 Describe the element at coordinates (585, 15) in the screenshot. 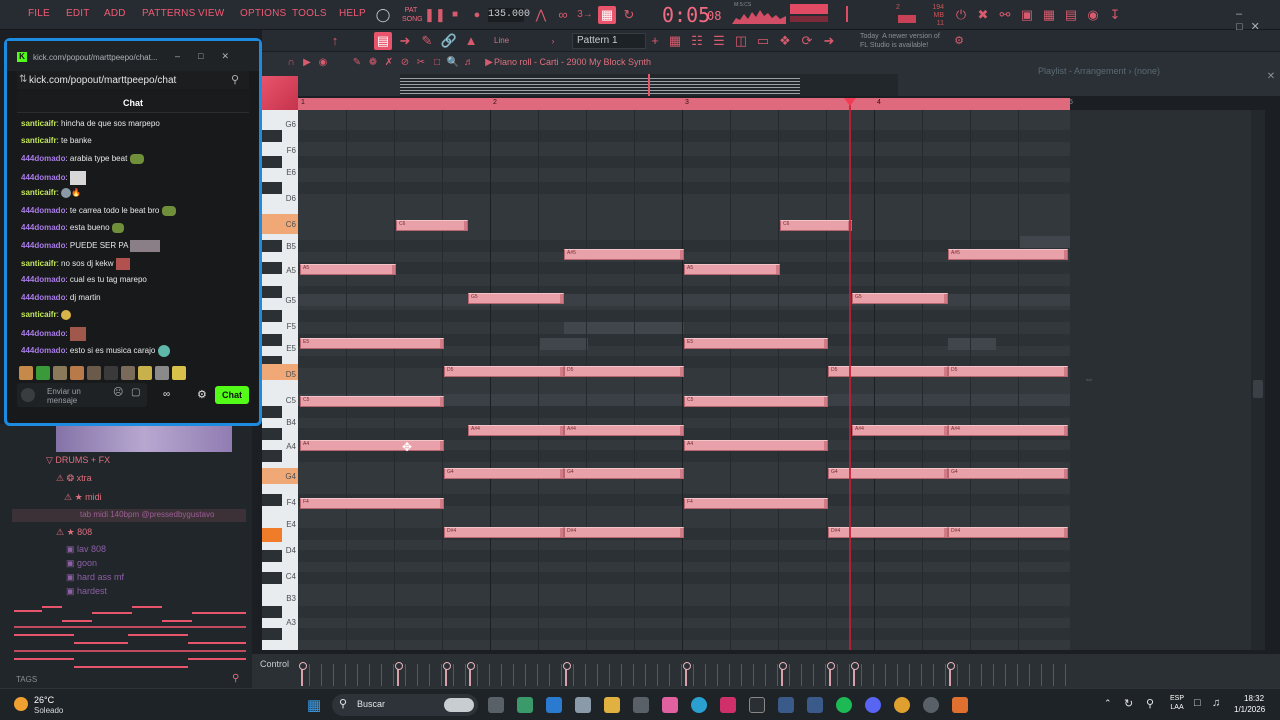

I see `countdown-icon: 3→` at that location.